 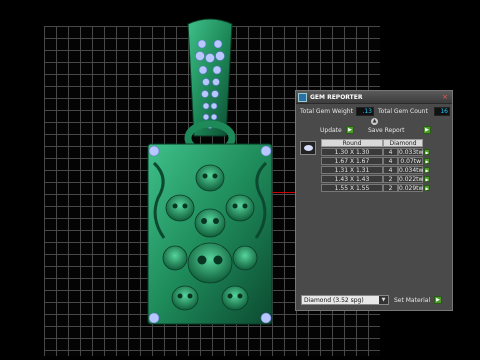 I want to click on gem-weight-cell: 0.033tw, so click(x=411, y=152).